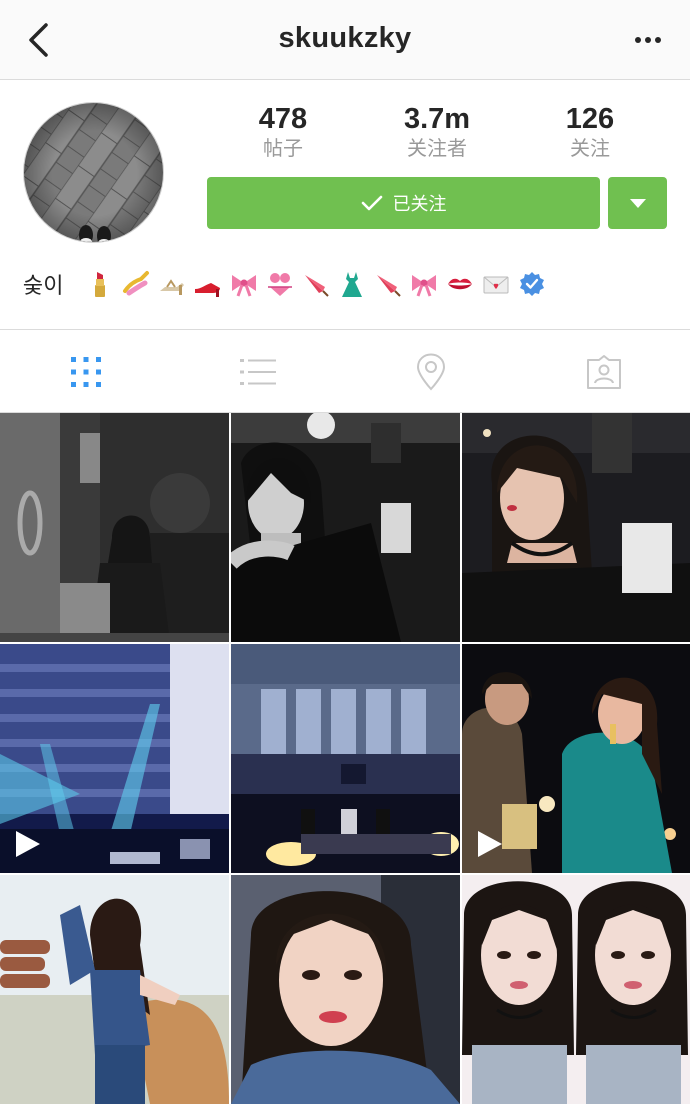  What do you see at coordinates (352, 284) in the screenshot?
I see `dress-icon` at bounding box center [352, 284].